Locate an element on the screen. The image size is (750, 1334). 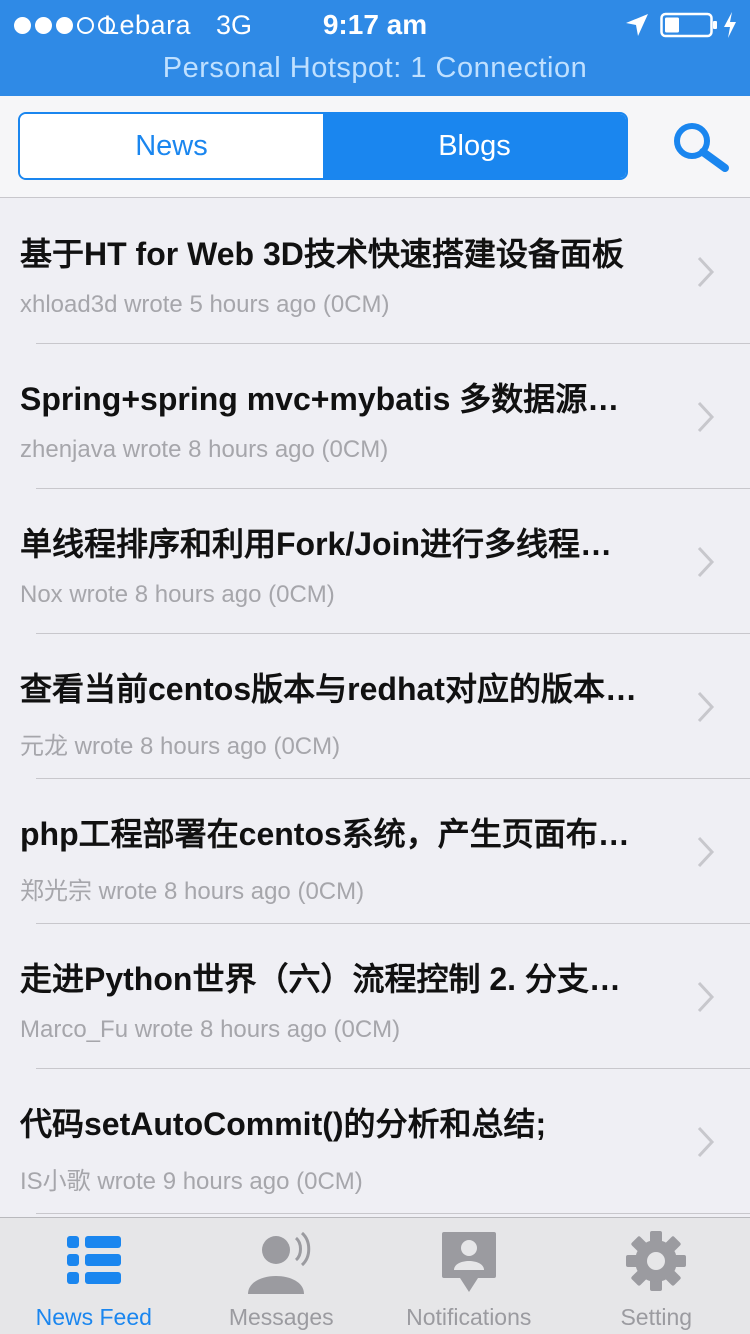
item-meta: xhload3d wrote 5 hours ago (0CM) is located at coordinates (205, 304).